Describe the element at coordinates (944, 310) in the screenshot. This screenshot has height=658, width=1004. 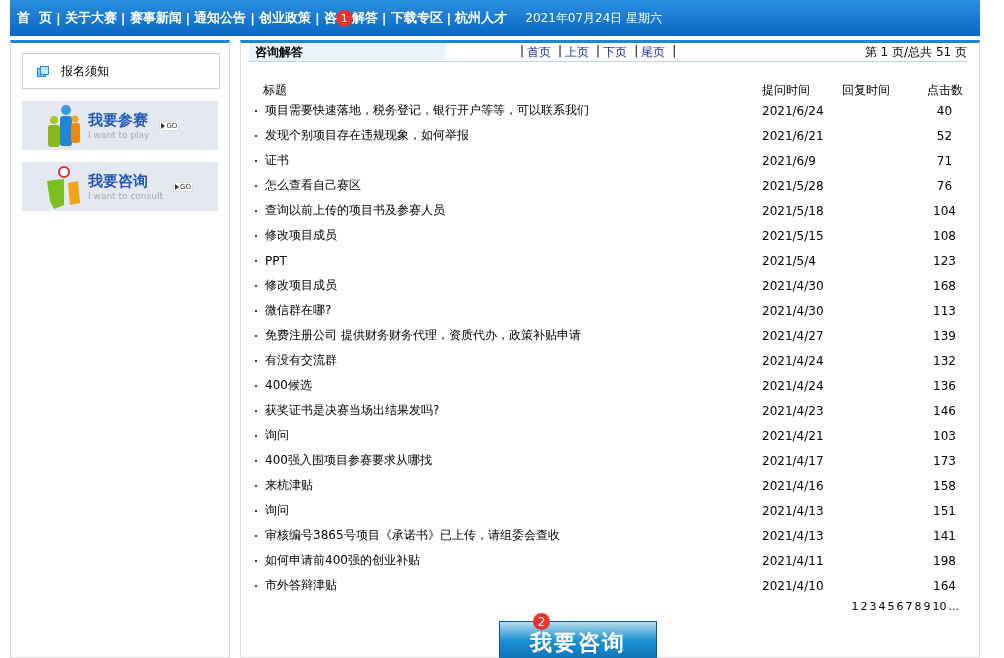
I see `table-cell-text: 113` at that location.